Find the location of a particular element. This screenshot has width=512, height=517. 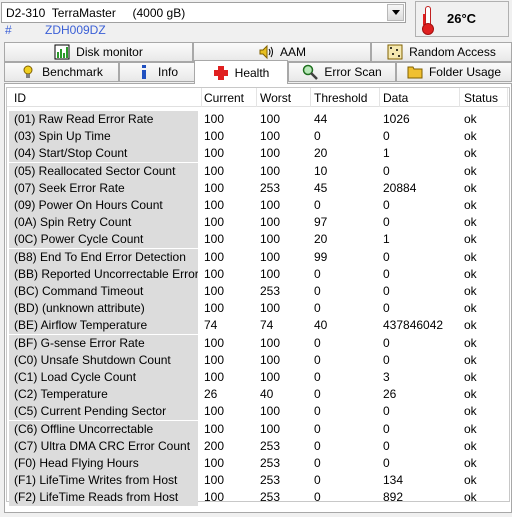

table-row: (09) Power On Hours Count 100 100 0 0 ok is located at coordinates (258, 205).